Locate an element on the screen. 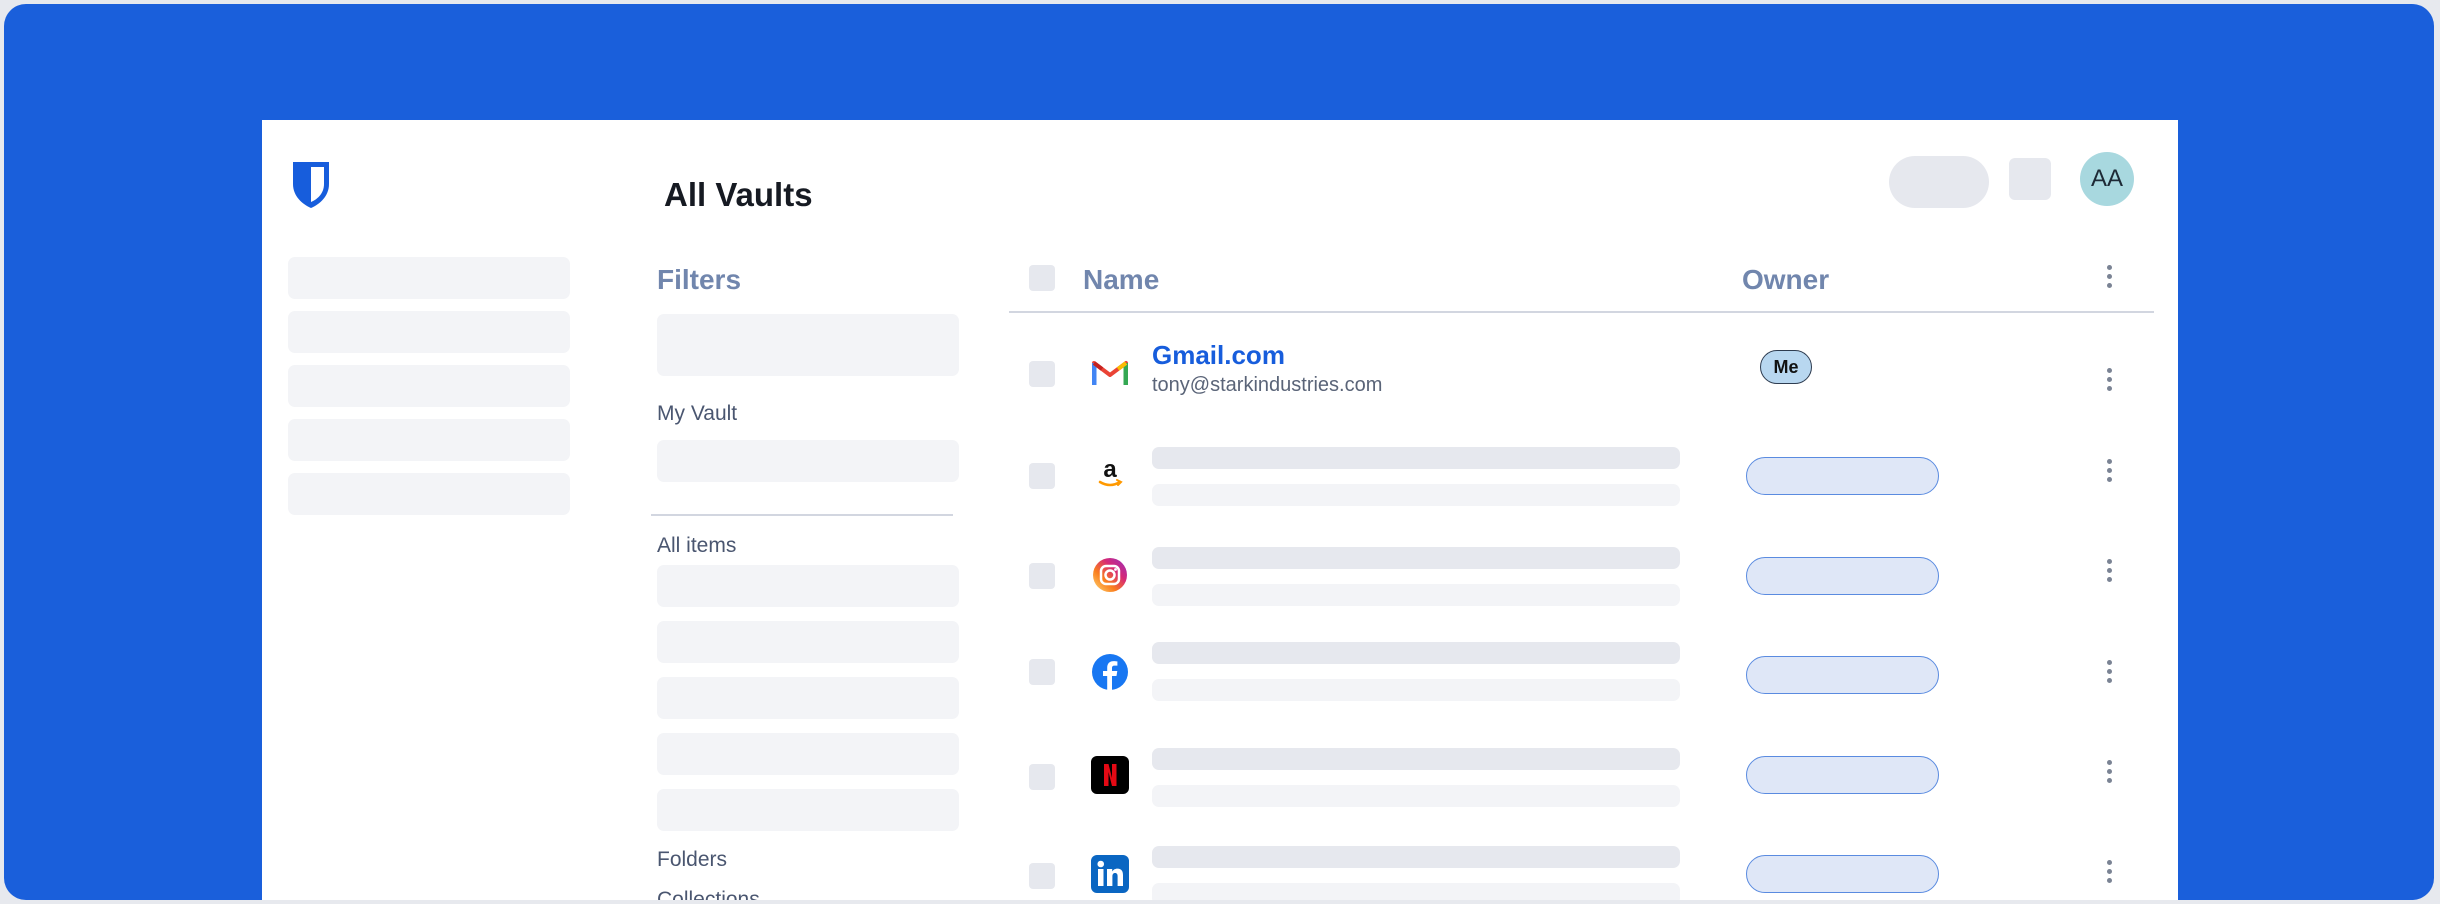  facebook-icon is located at coordinates (1110, 672).